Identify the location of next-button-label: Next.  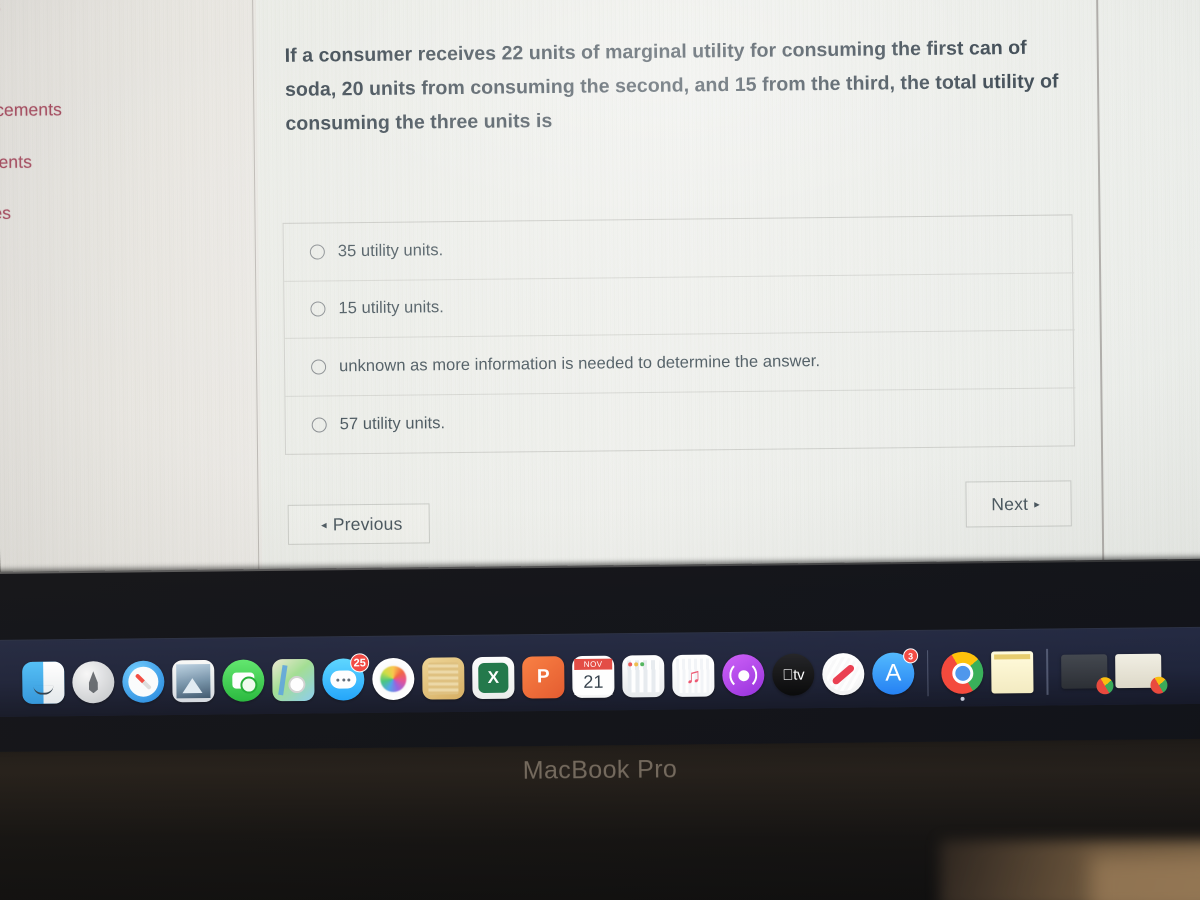
(1010, 503).